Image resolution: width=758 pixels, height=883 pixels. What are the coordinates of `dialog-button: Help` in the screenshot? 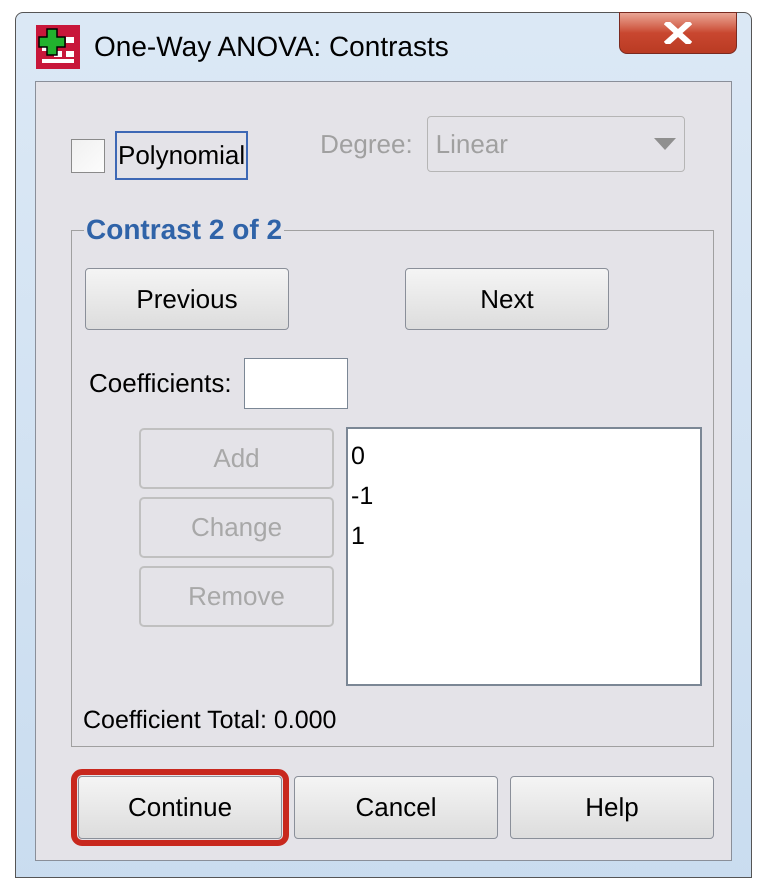 It's located at (612, 807).